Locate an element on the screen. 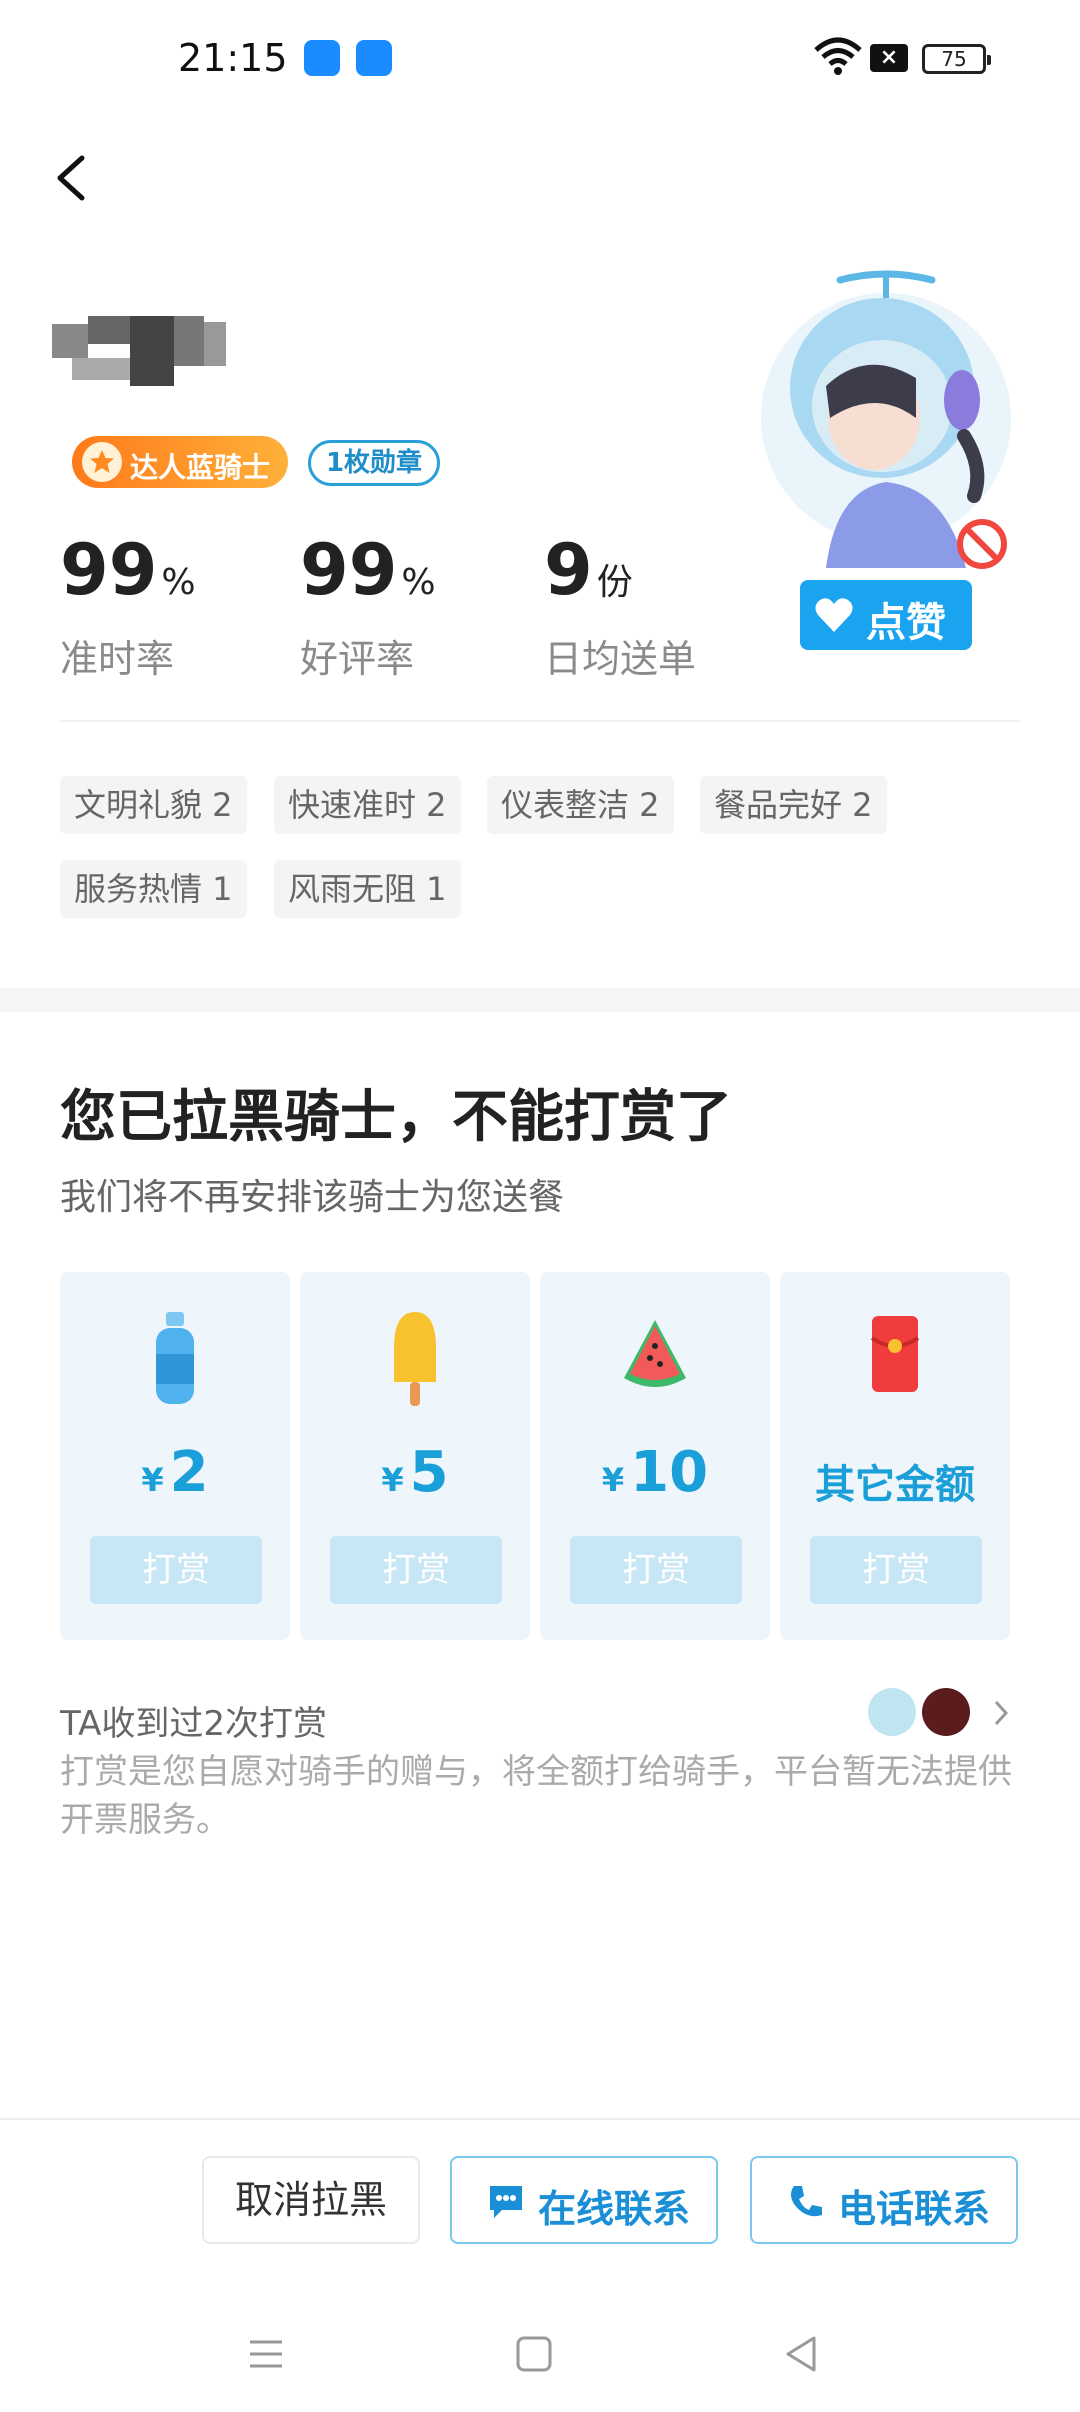 The height and width of the screenshot is (2412, 1080). status-time: 21:15 is located at coordinates (233, 58).